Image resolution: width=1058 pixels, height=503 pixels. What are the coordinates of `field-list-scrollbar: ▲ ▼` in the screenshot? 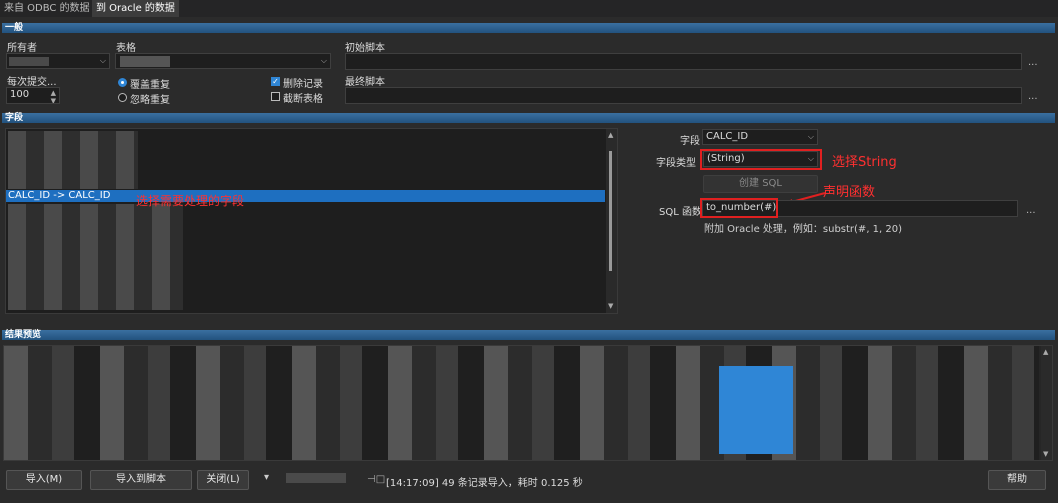 It's located at (611, 221).